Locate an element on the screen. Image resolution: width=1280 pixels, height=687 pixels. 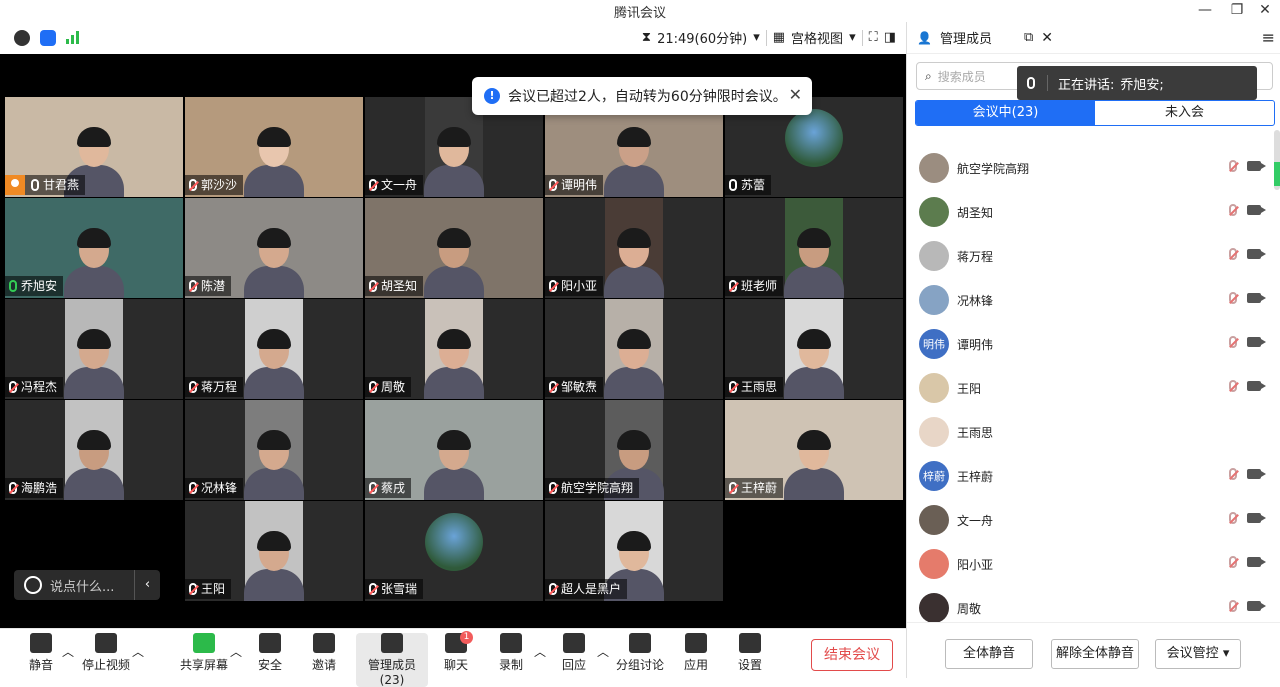
video-tile: 蒋万程 is located at coordinates (274, 349).